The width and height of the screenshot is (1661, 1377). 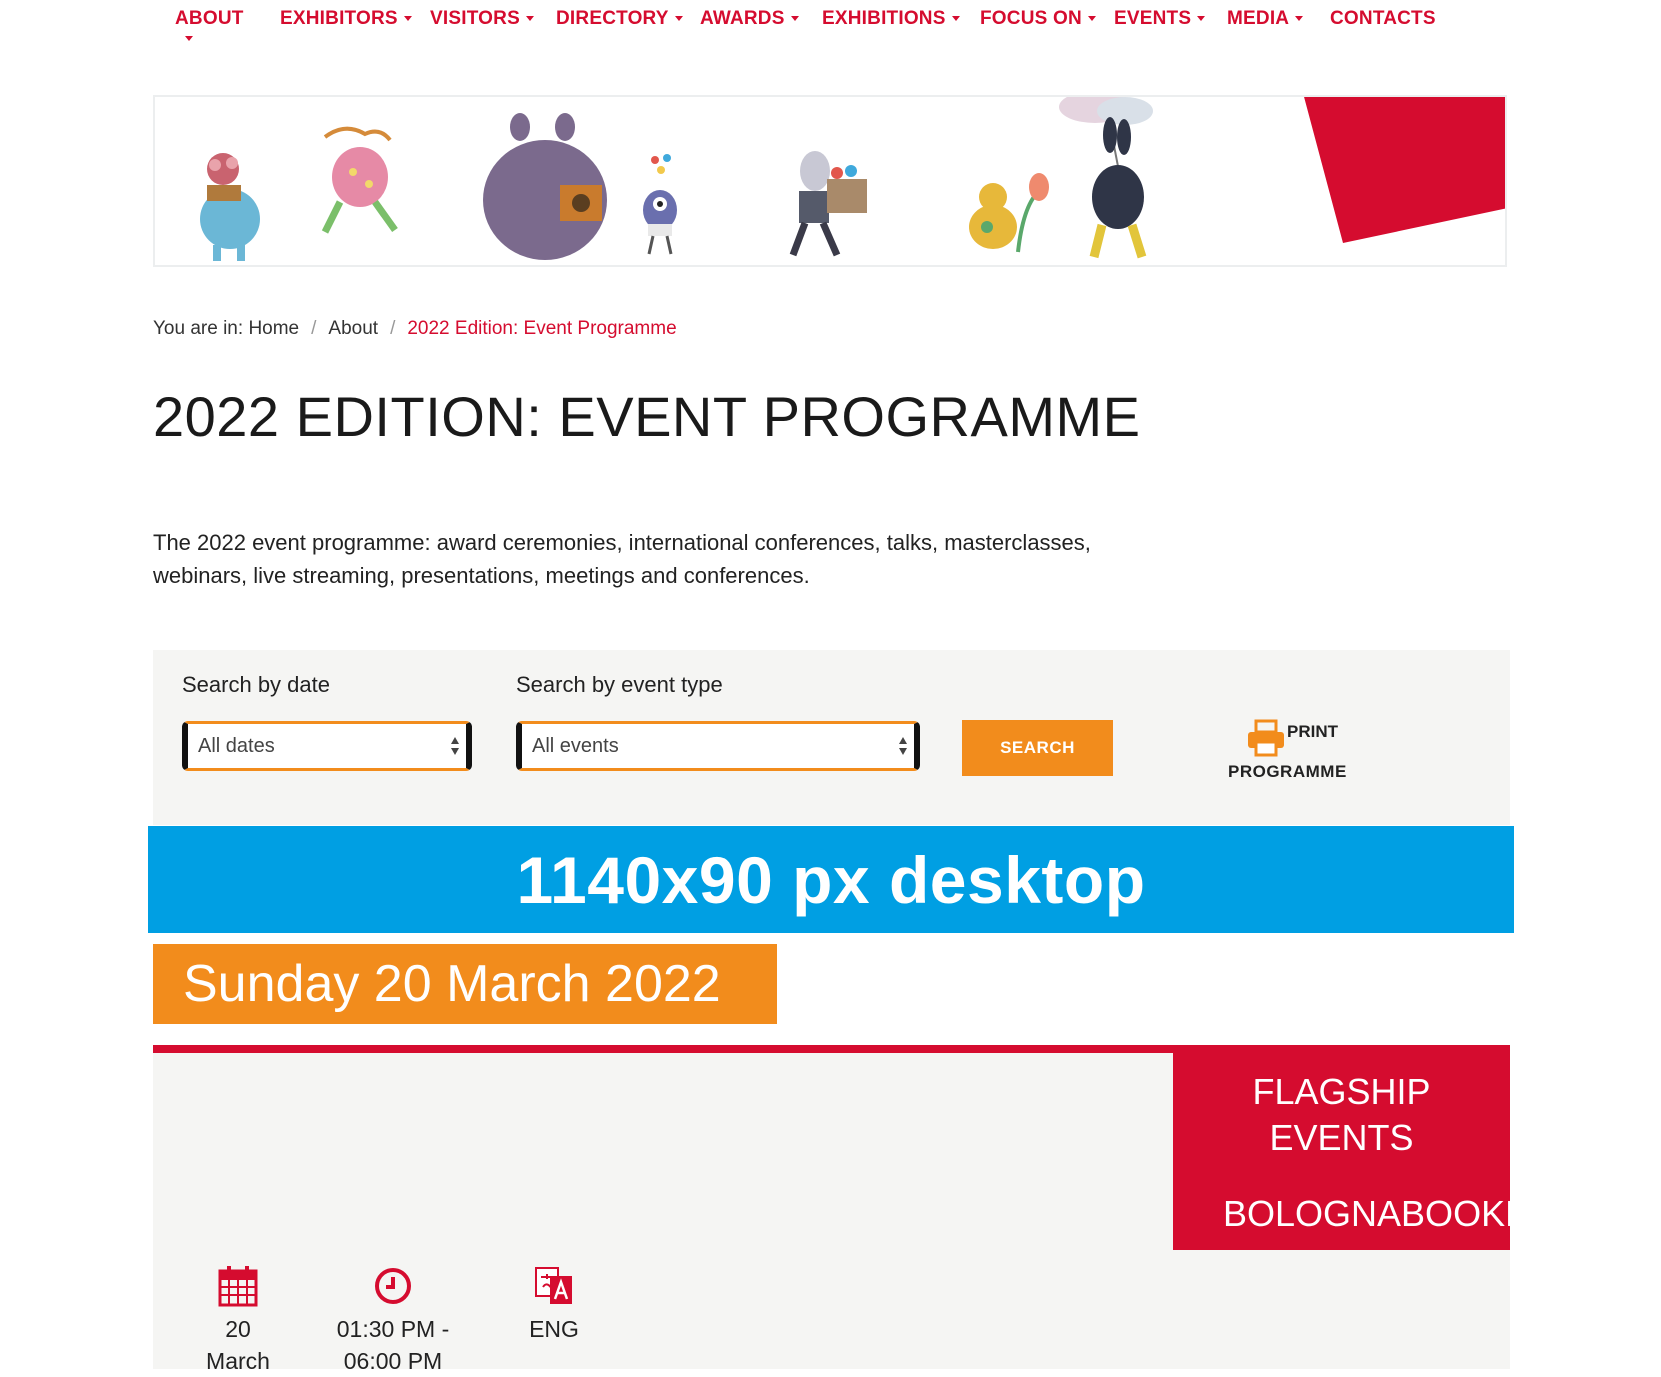 What do you see at coordinates (339, 18) in the screenshot?
I see `nav-item-label: EXHIBITORS` at bounding box center [339, 18].